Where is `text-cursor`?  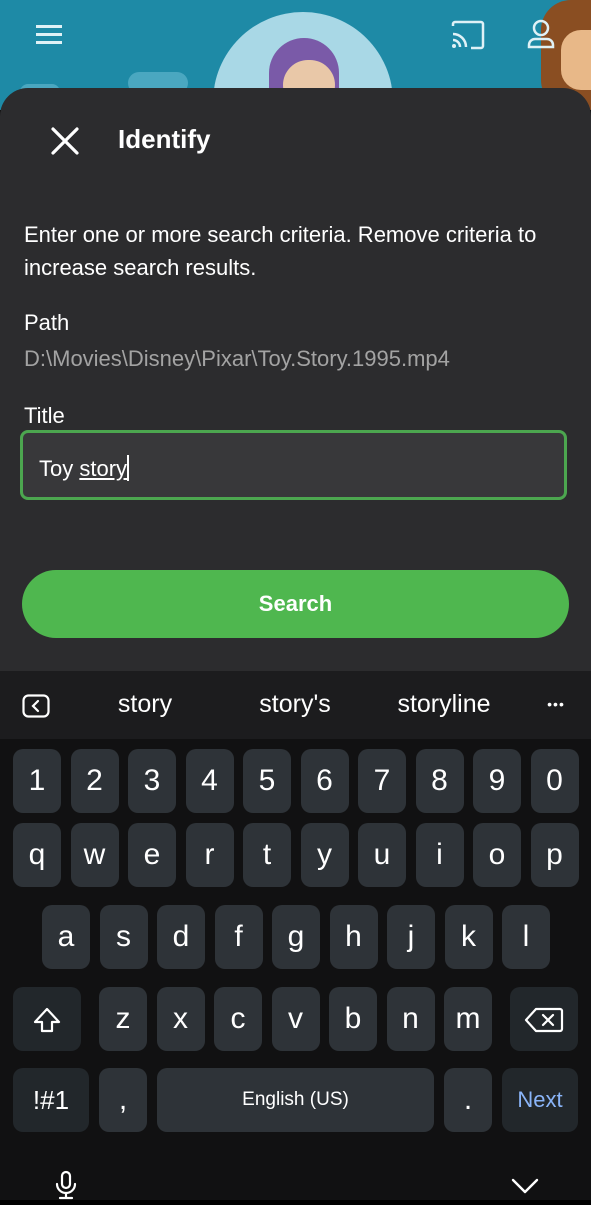 text-cursor is located at coordinates (128, 468).